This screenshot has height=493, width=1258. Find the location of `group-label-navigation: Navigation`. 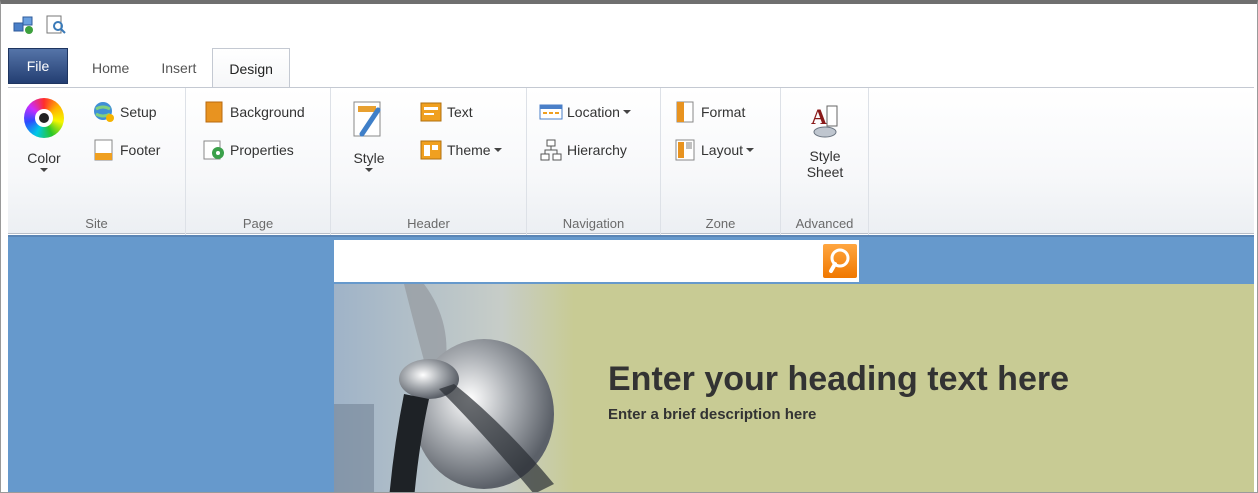

group-label-navigation: Navigation is located at coordinates (593, 223).